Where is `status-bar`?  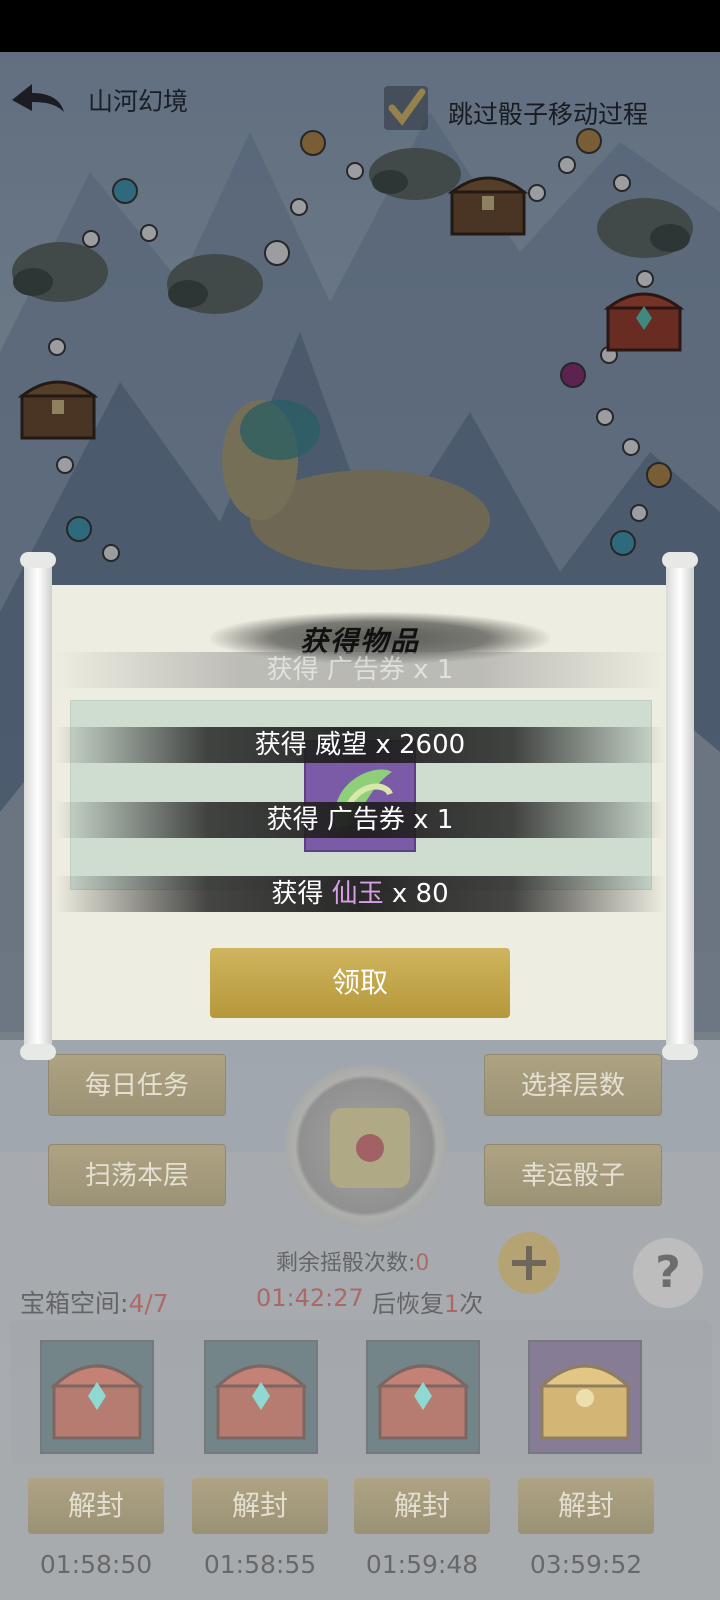
status-bar is located at coordinates (360, 26).